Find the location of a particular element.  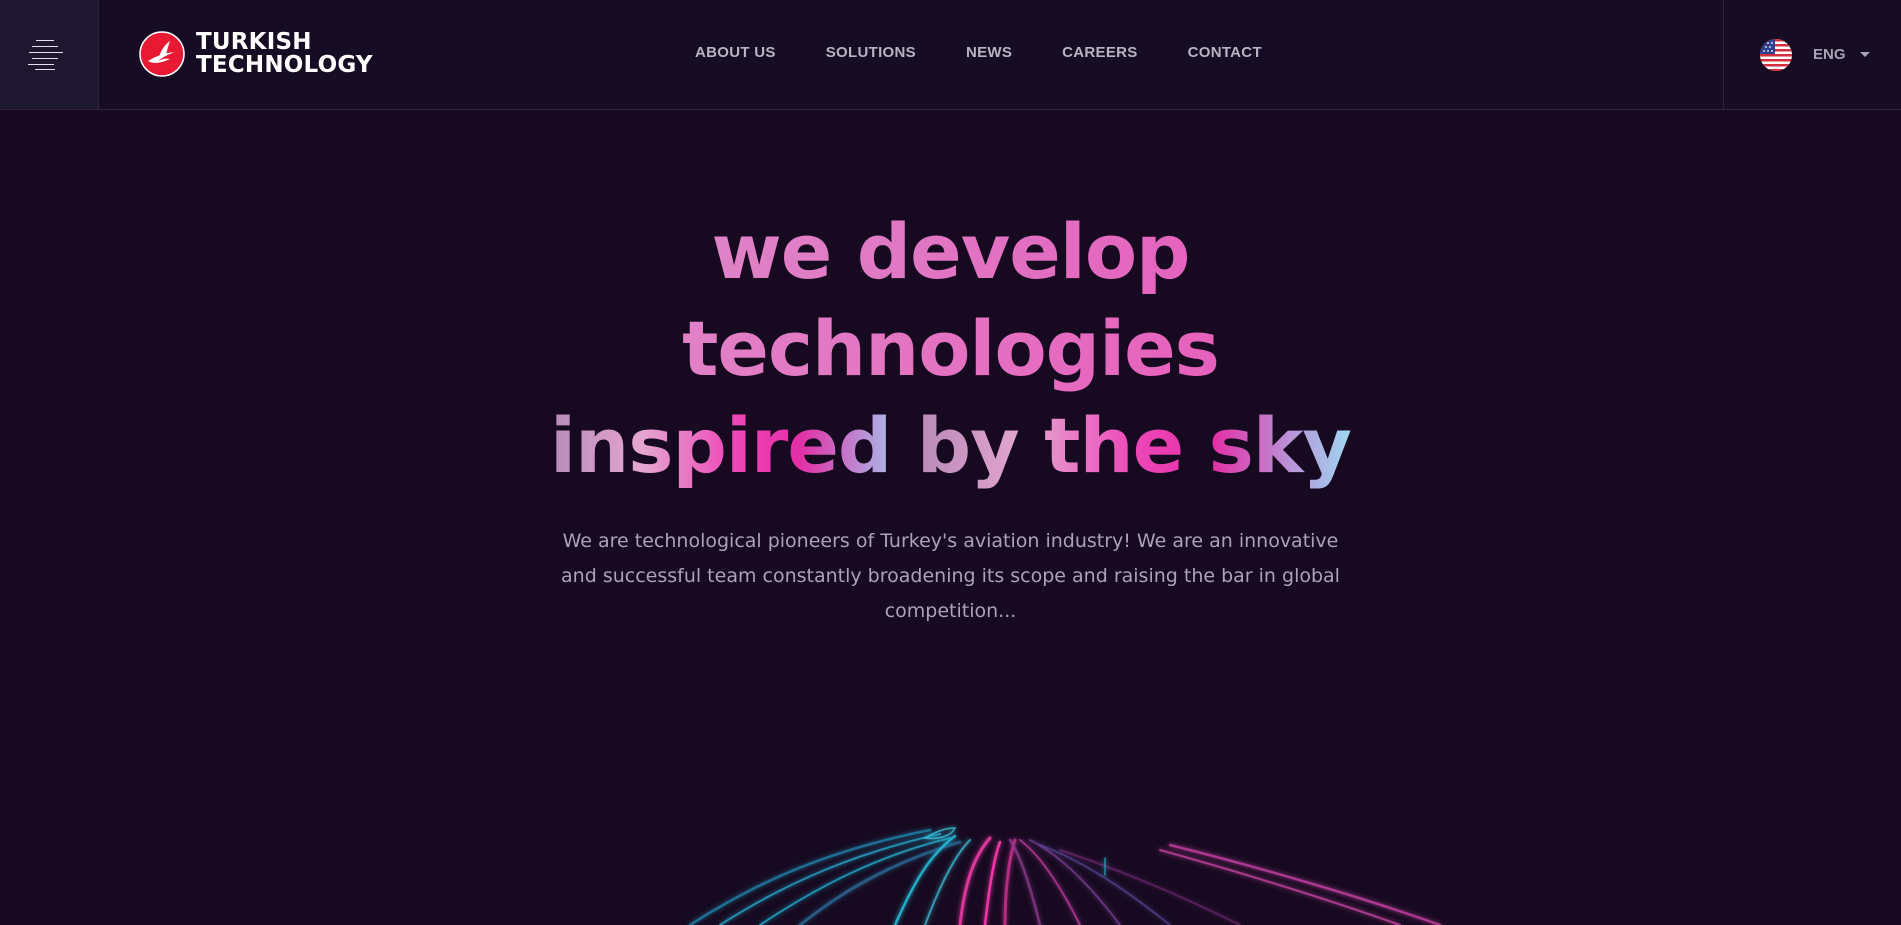

nav-contact: CONTACT is located at coordinates (1225, 52).